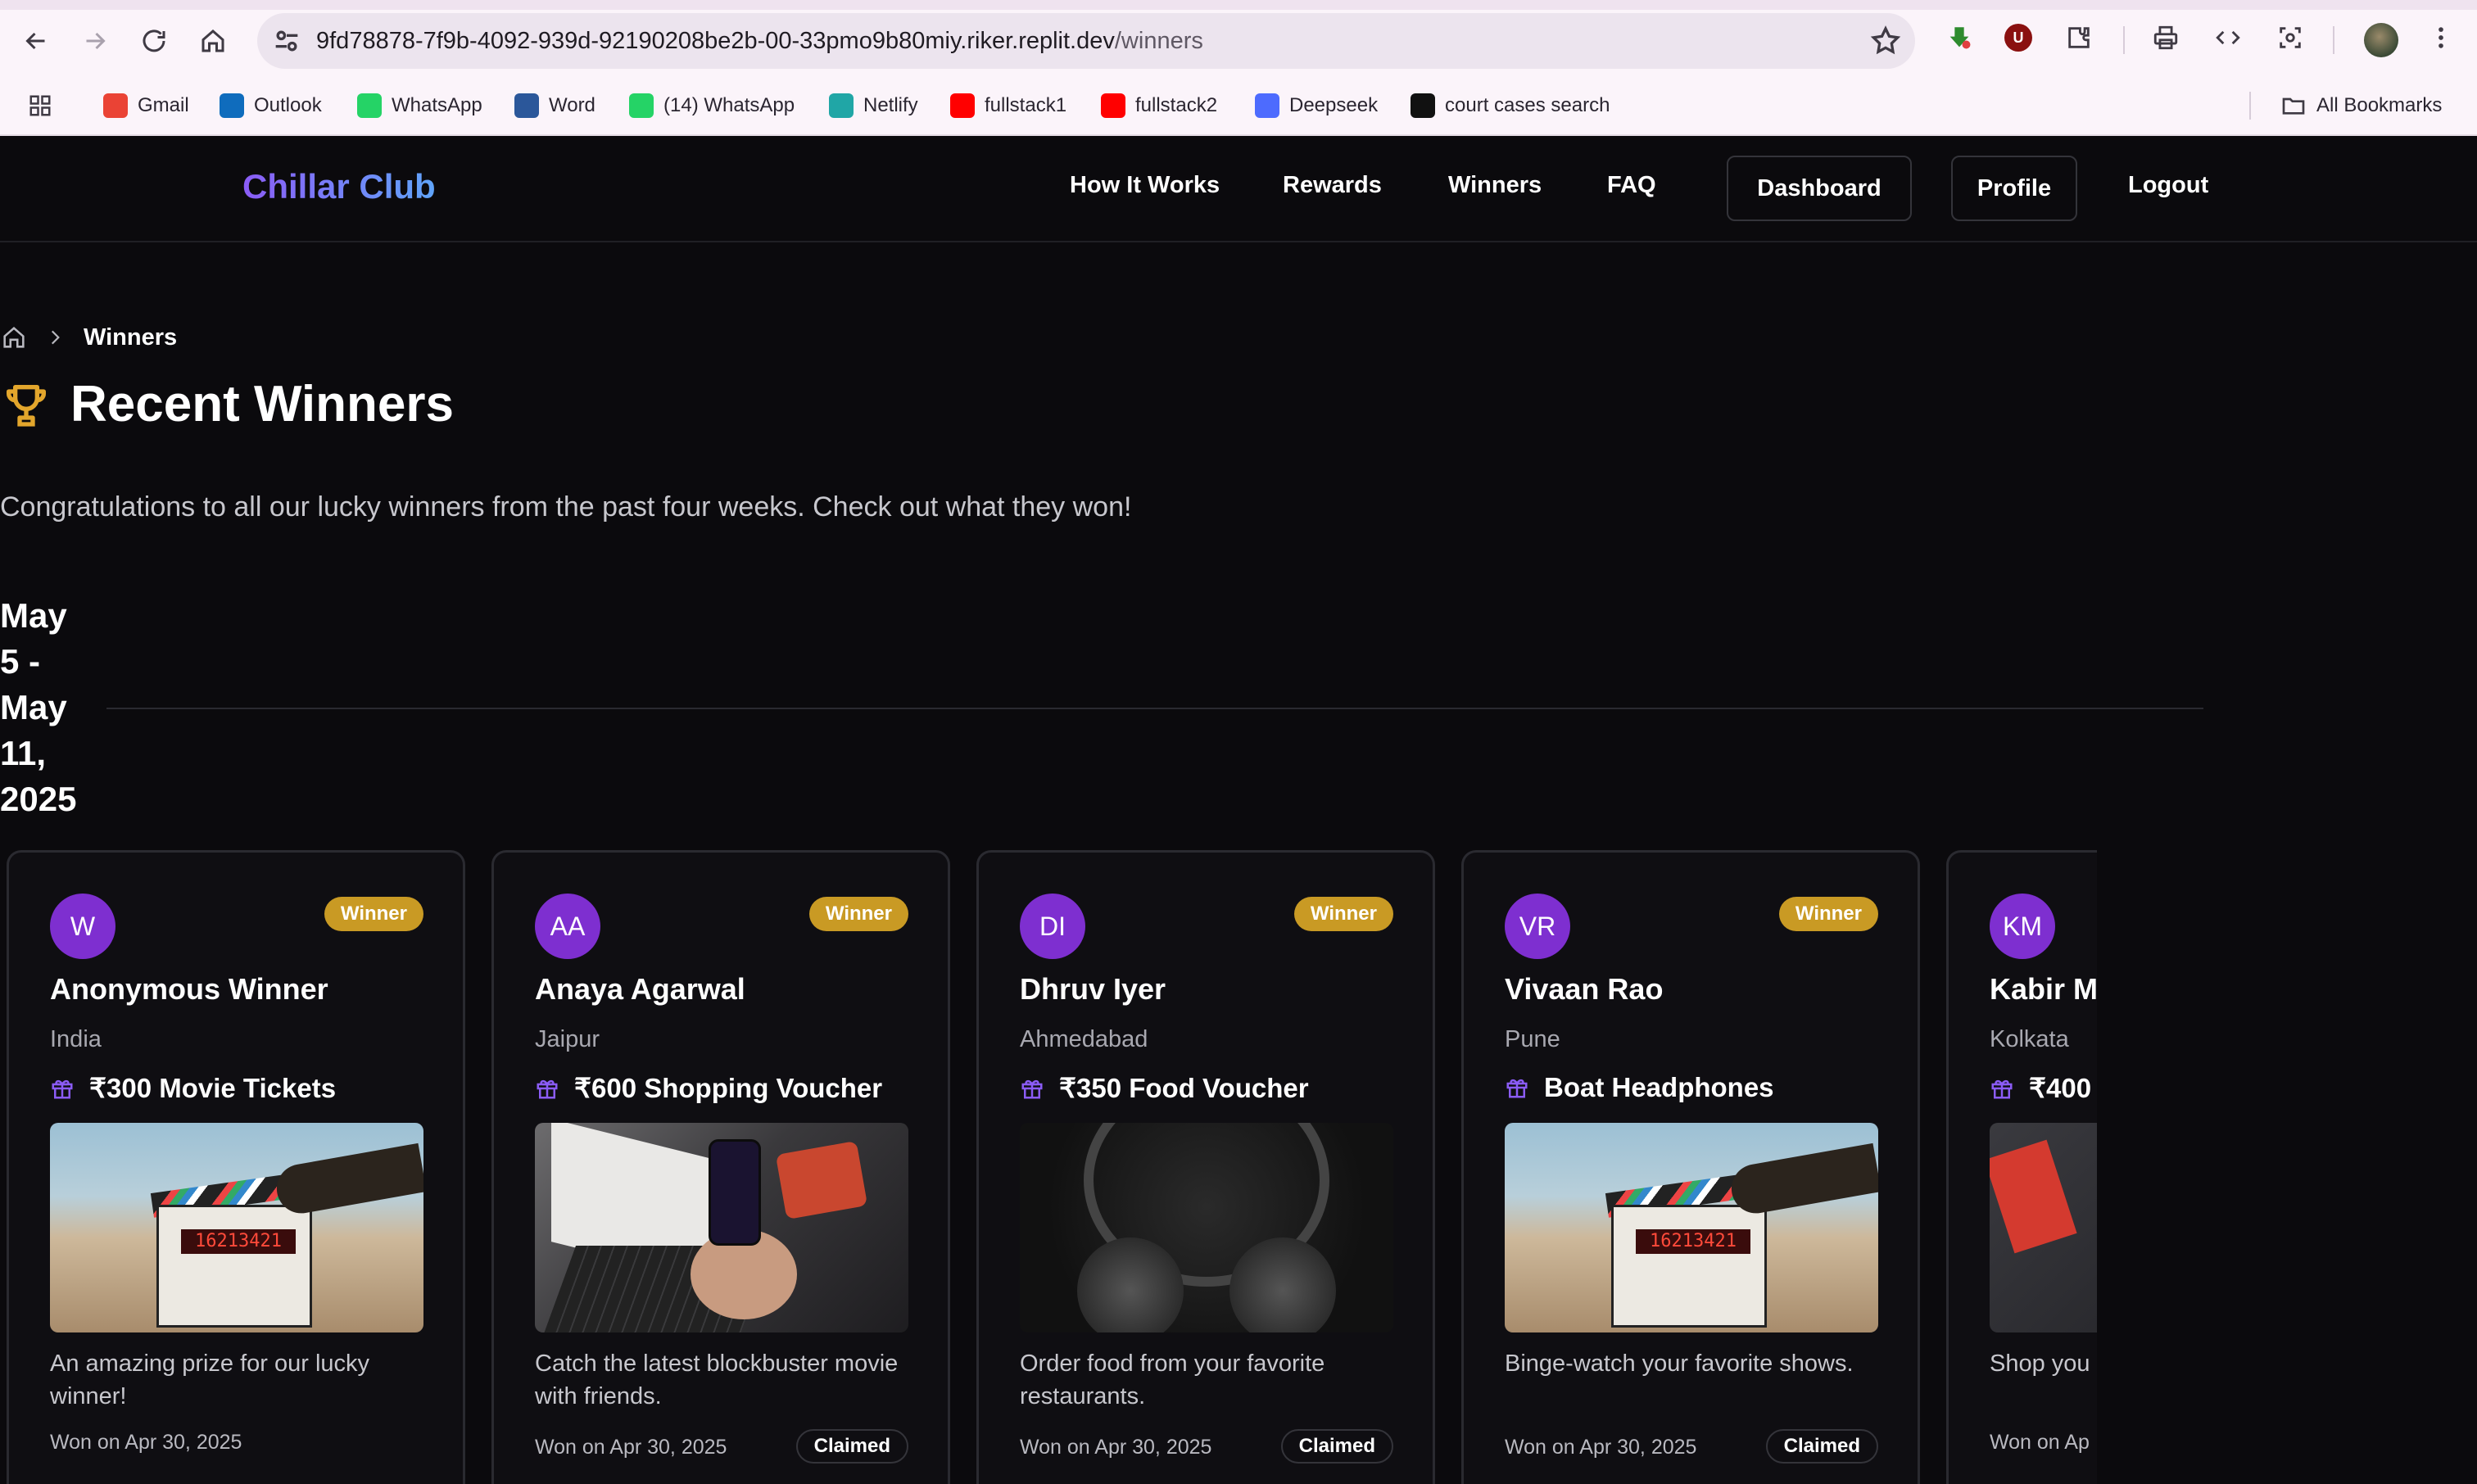 This screenshot has width=2477, height=1484. Describe the element at coordinates (82, 926) in the screenshot. I see `winner-avatar: W` at that location.